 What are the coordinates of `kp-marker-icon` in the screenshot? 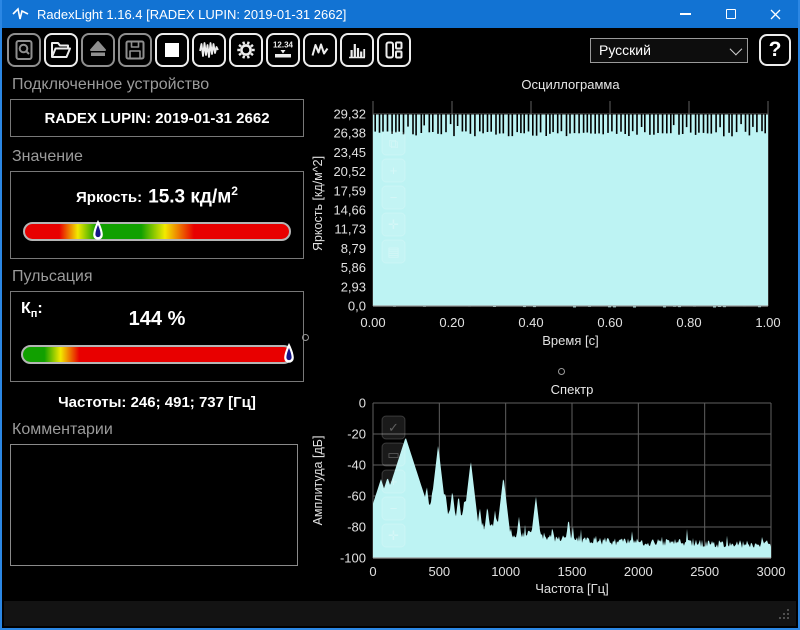 It's located at (289, 353).